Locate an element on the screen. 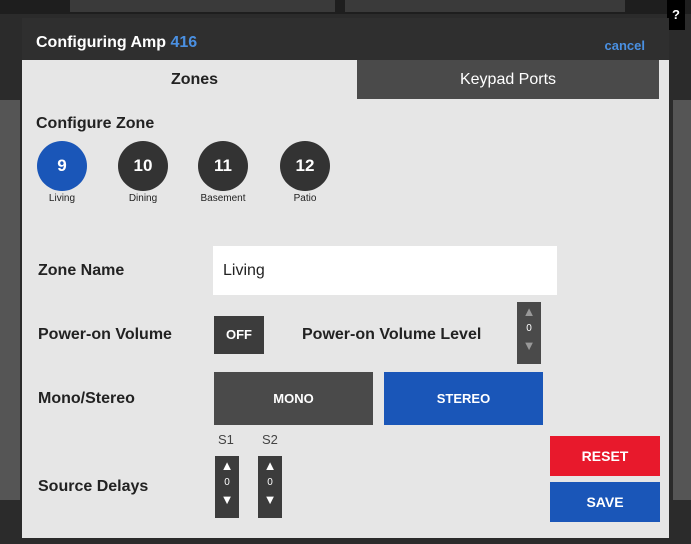 This screenshot has width=691, height=544. volume-level-stepper: ▲ 0 ▼ is located at coordinates (529, 333).